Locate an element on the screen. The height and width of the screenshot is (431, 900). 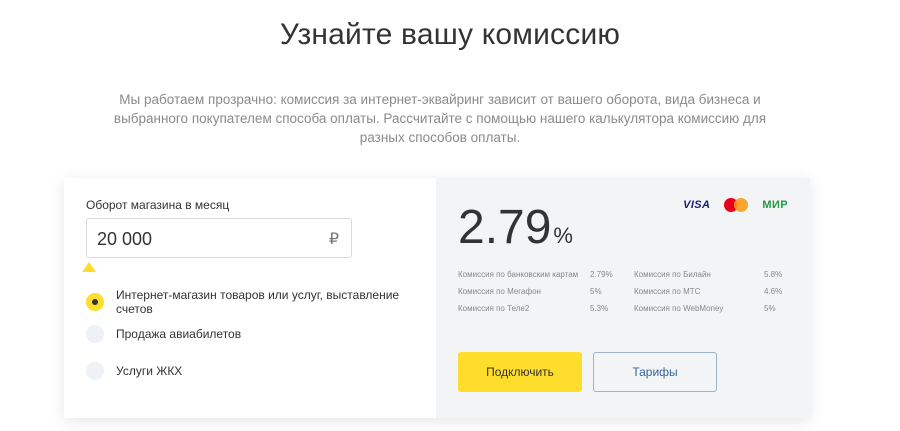
option-utilities: Услуги ЖКХ is located at coordinates (134, 371).